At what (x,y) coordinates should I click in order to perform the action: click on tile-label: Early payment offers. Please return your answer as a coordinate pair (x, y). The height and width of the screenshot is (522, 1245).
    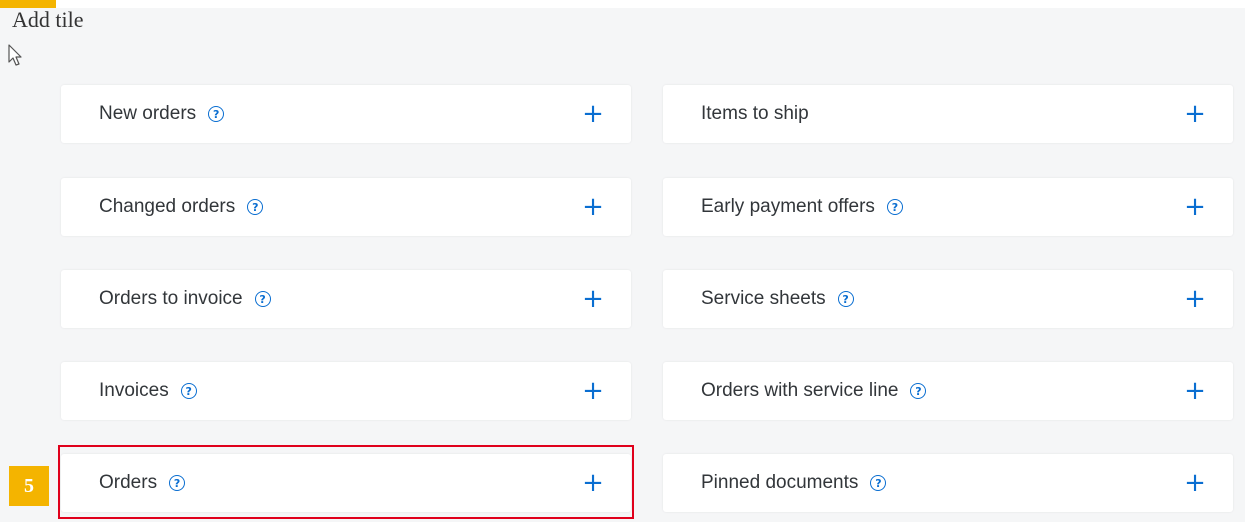
    Looking at the image, I should click on (788, 206).